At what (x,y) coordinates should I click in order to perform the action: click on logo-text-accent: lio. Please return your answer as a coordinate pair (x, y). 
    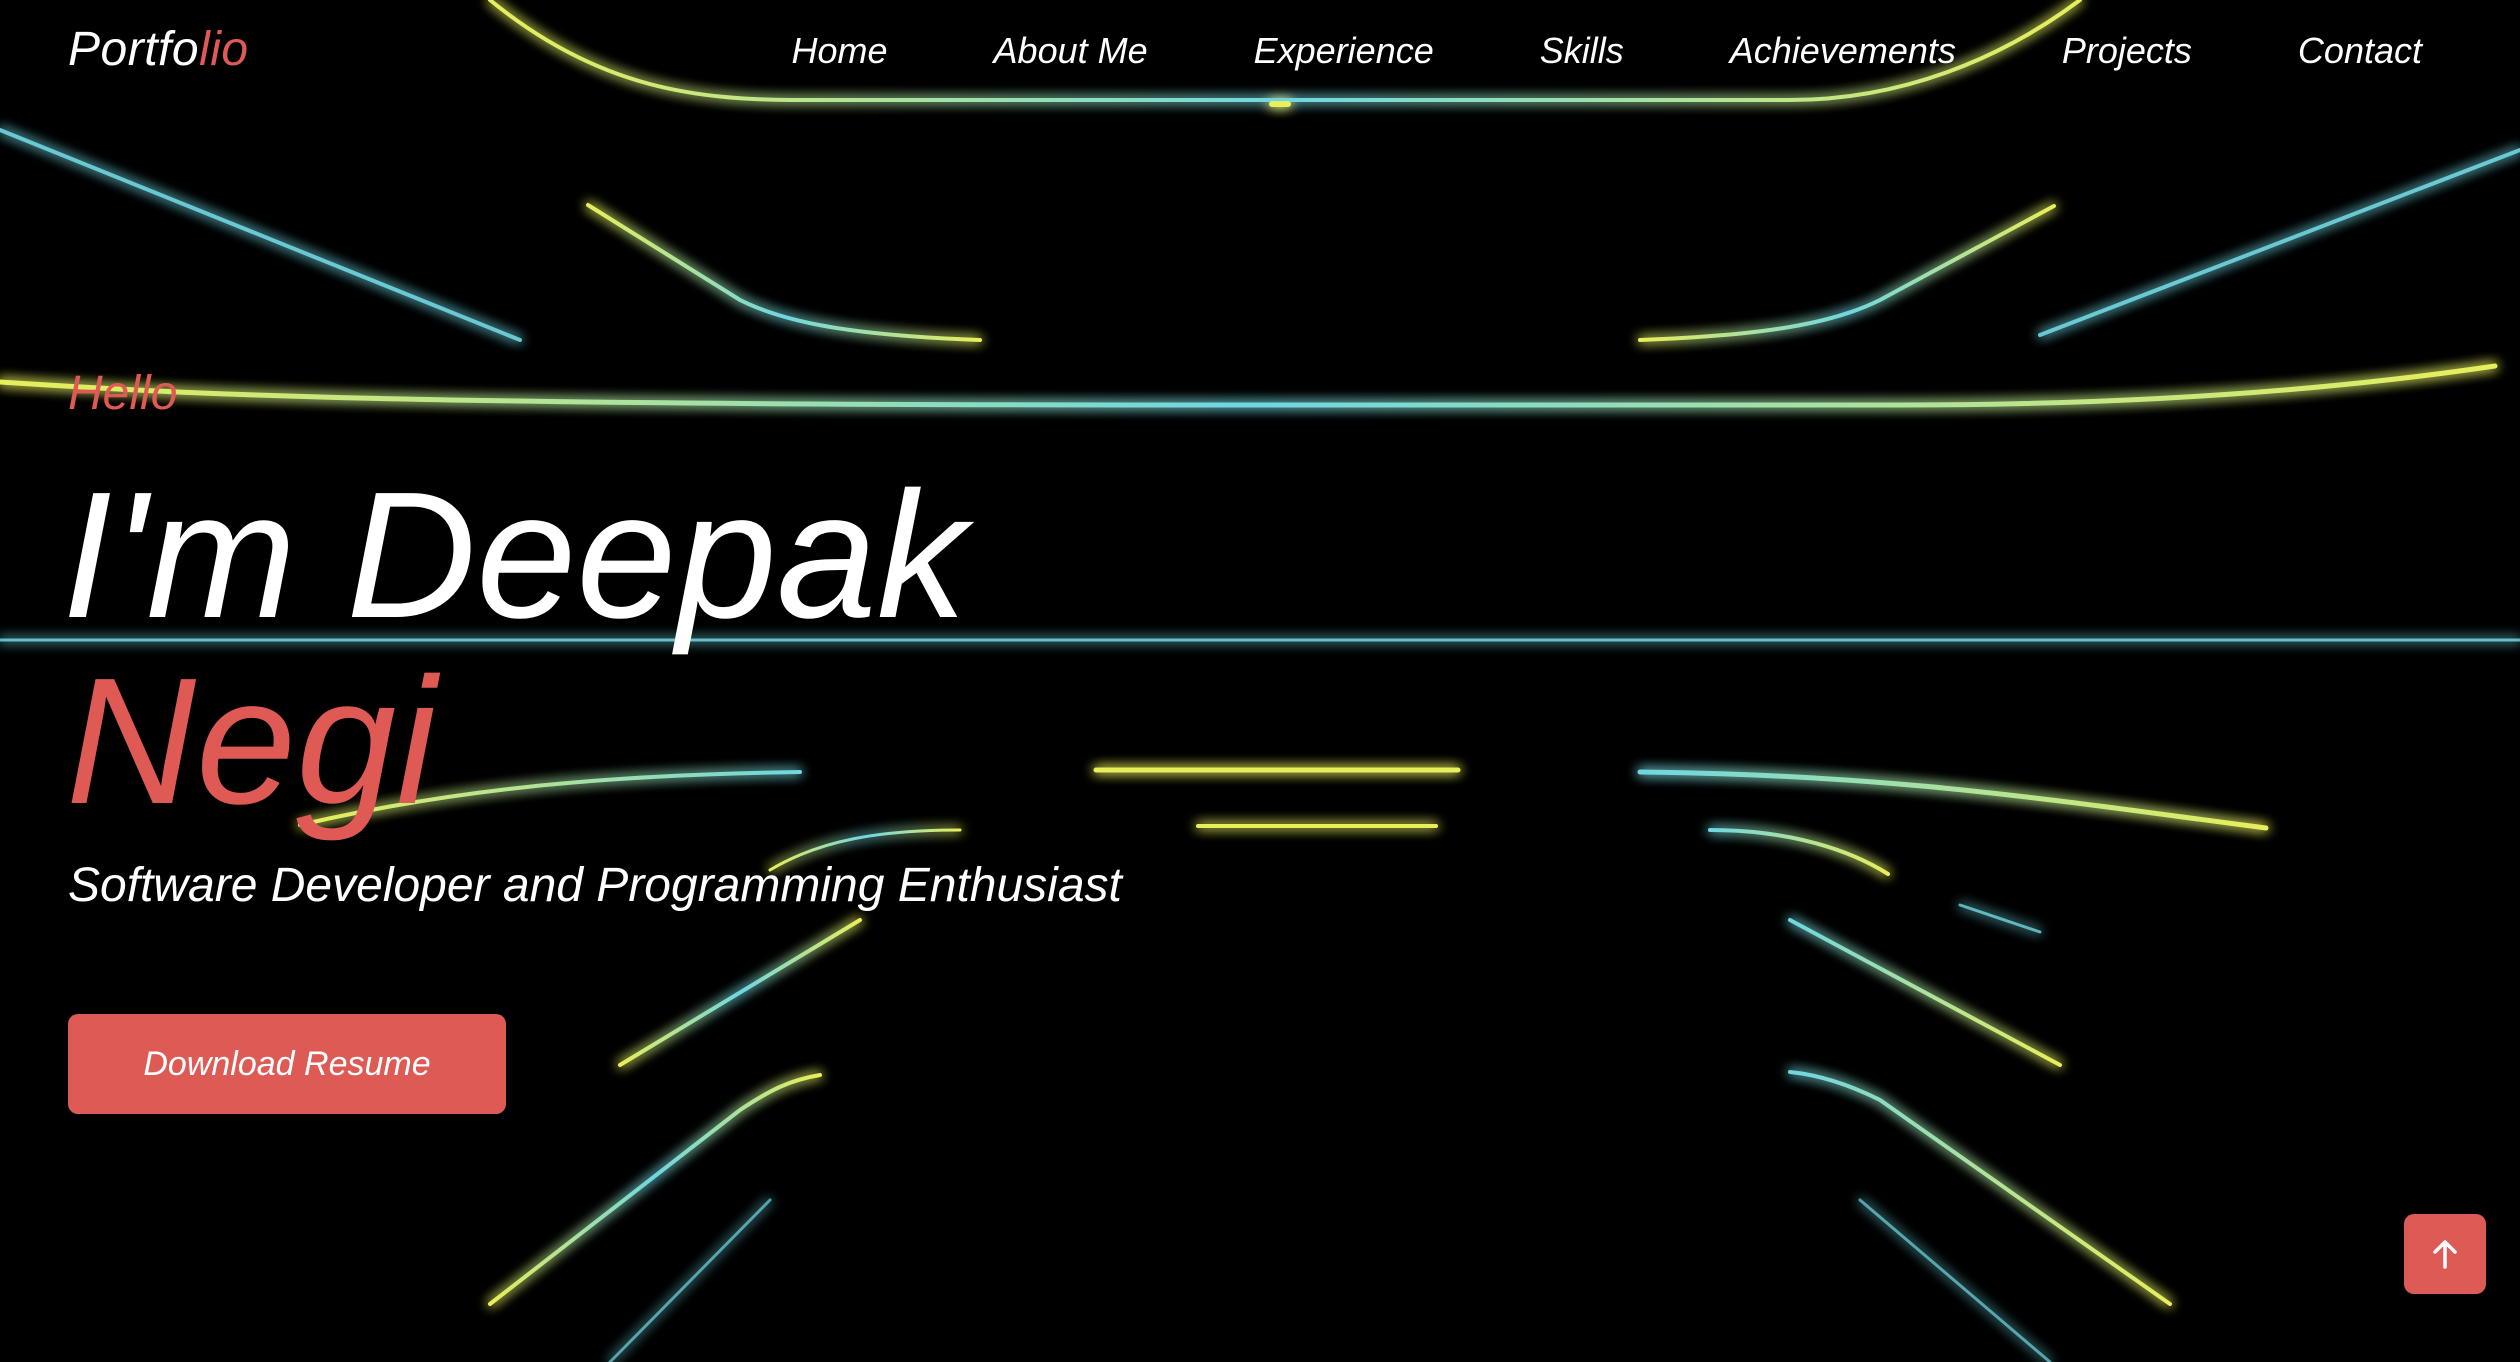
    Looking at the image, I should click on (224, 49).